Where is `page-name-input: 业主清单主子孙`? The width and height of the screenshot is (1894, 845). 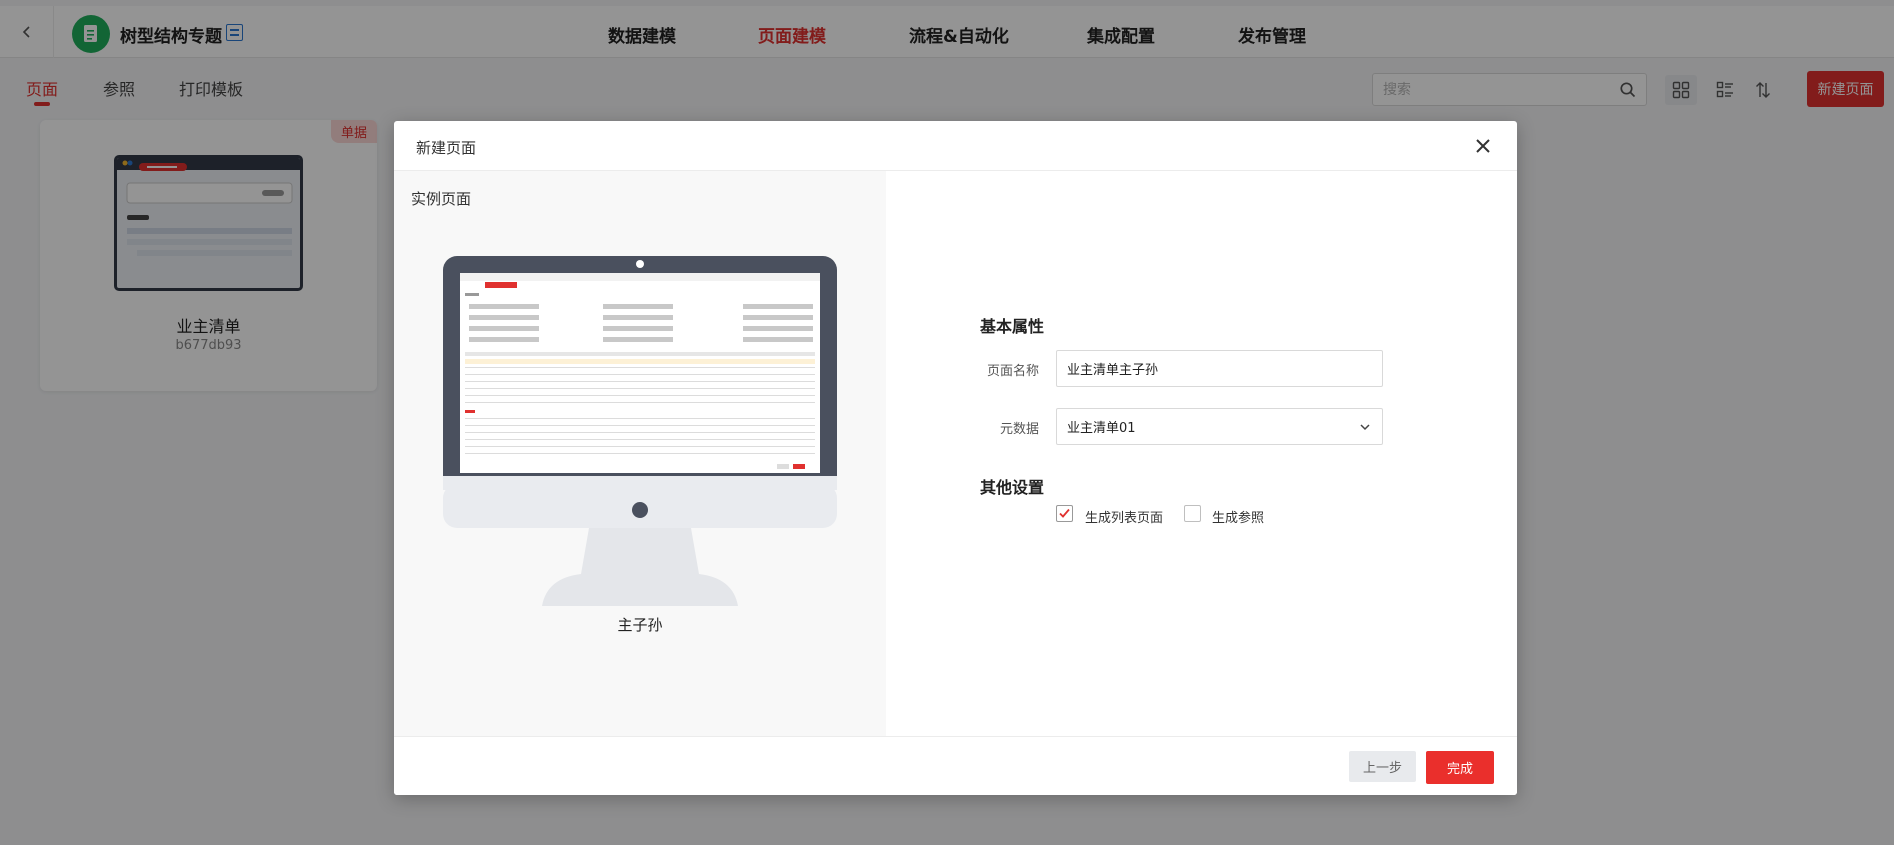 page-name-input: 业主清单主子孙 is located at coordinates (1219, 368).